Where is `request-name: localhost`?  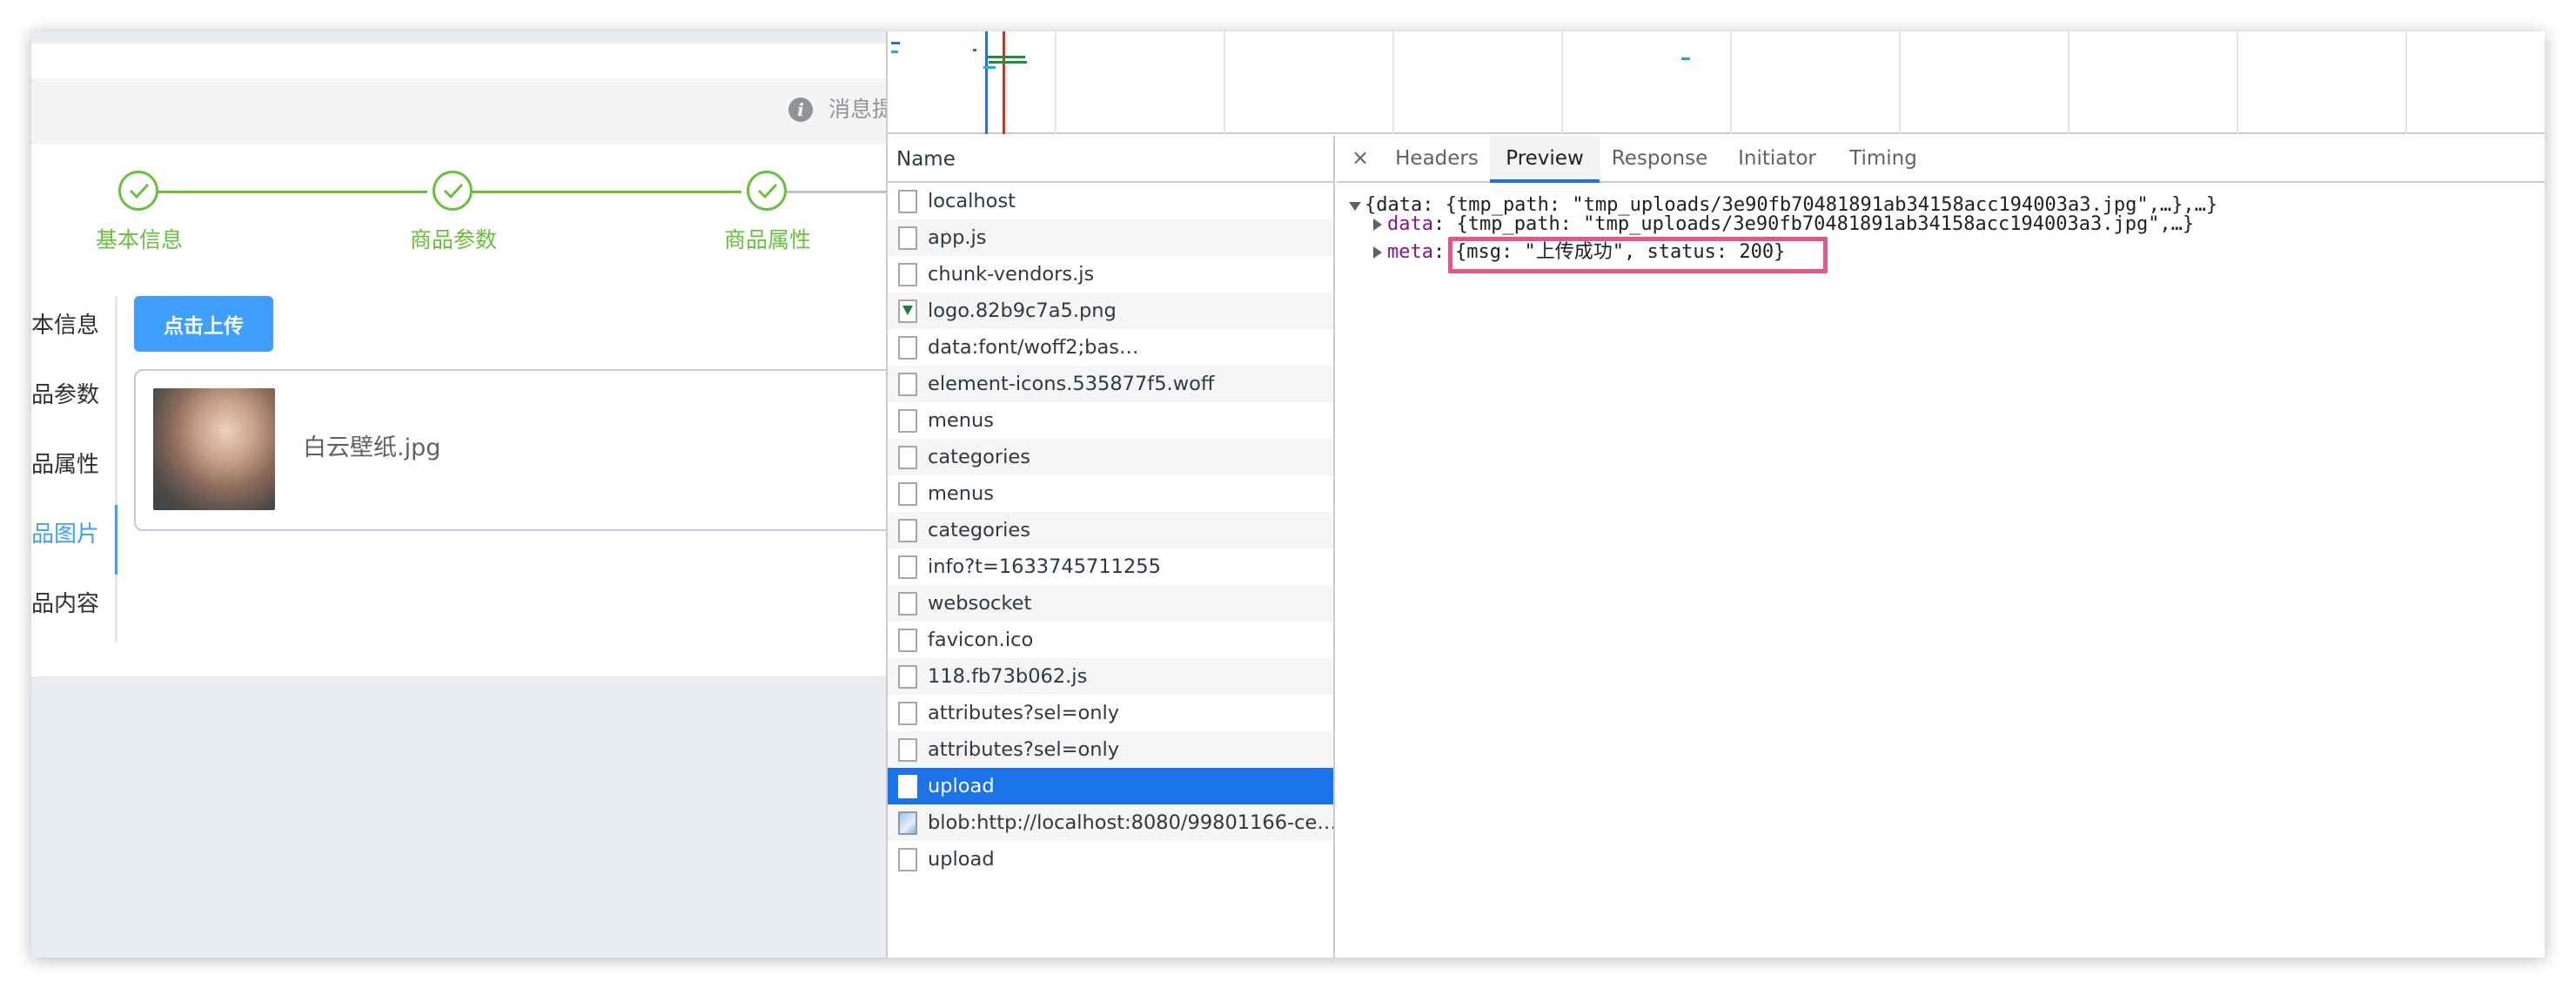
request-name: localhost is located at coordinates (972, 201).